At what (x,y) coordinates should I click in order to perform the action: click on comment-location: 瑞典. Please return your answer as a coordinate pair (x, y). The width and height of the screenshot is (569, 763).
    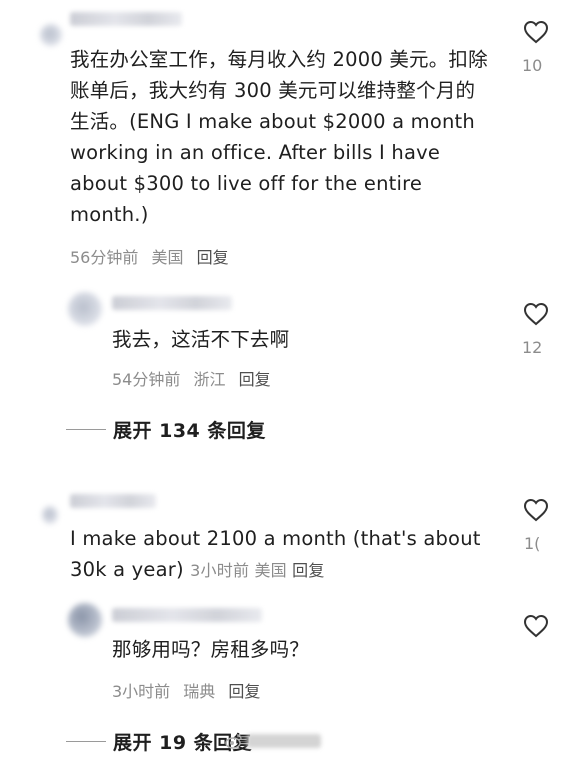
    Looking at the image, I should click on (199, 691).